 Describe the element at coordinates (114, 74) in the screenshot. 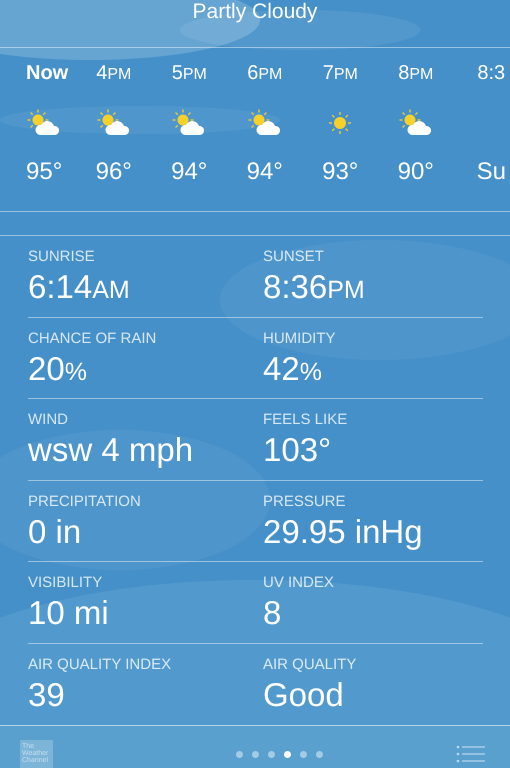

I see `hour-label: 4PM` at that location.